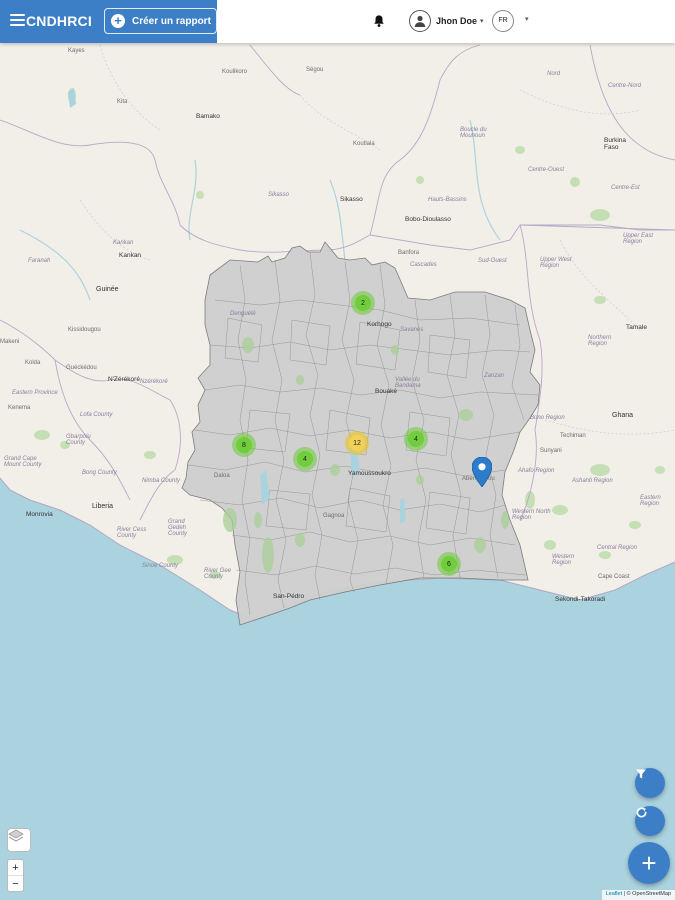 This screenshot has width=675, height=900. What do you see at coordinates (554, 74) in the screenshot?
I see `map-label: Nord` at bounding box center [554, 74].